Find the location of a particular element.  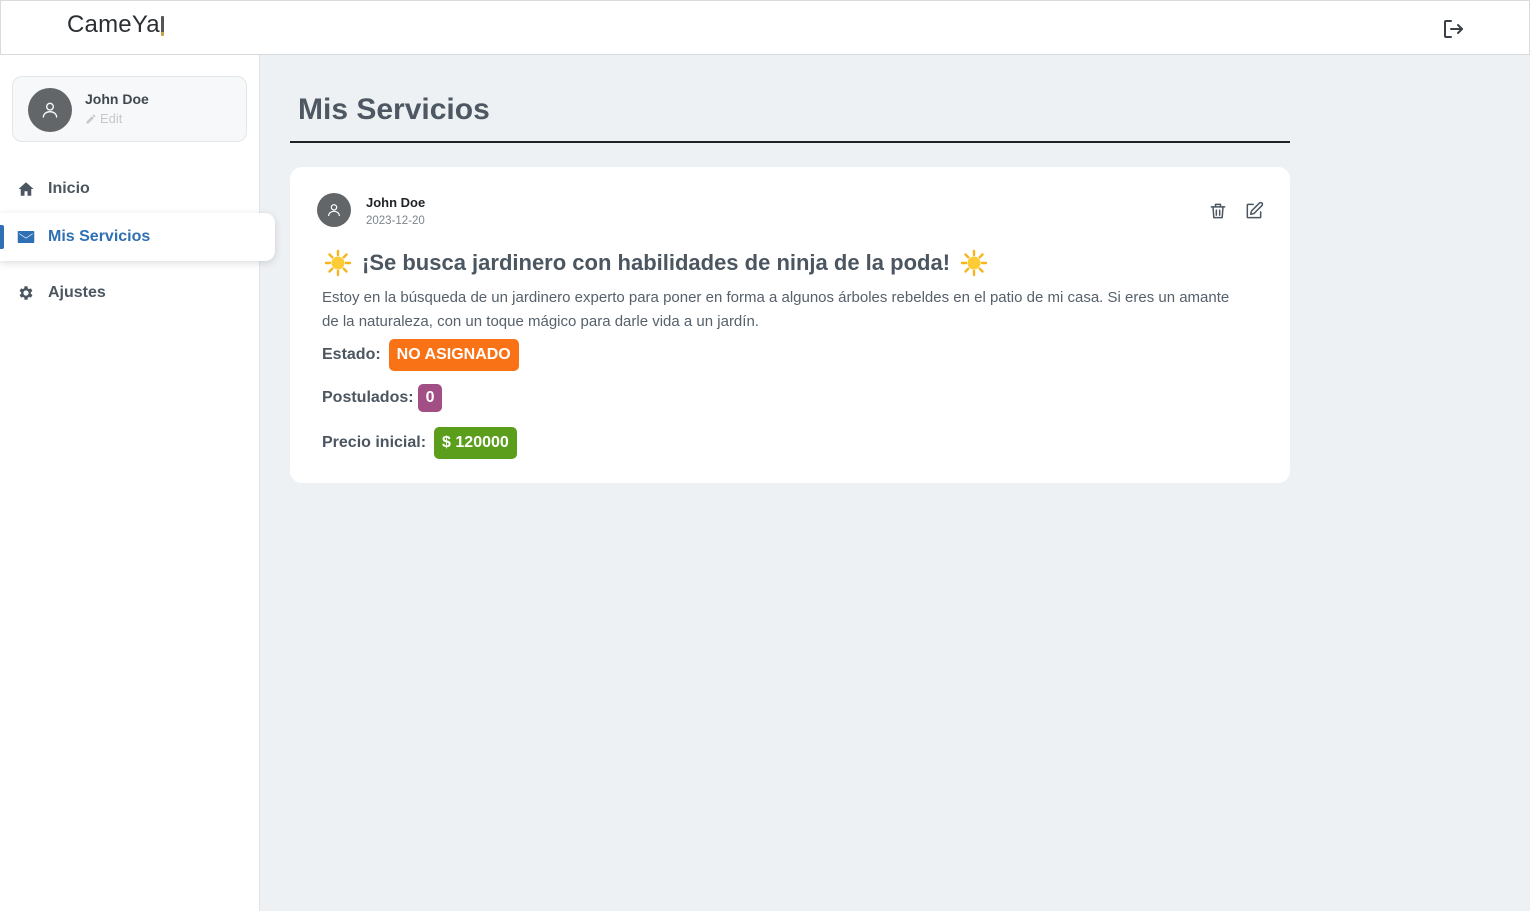

sidebar-item-inicio: Inicio is located at coordinates (130, 189).